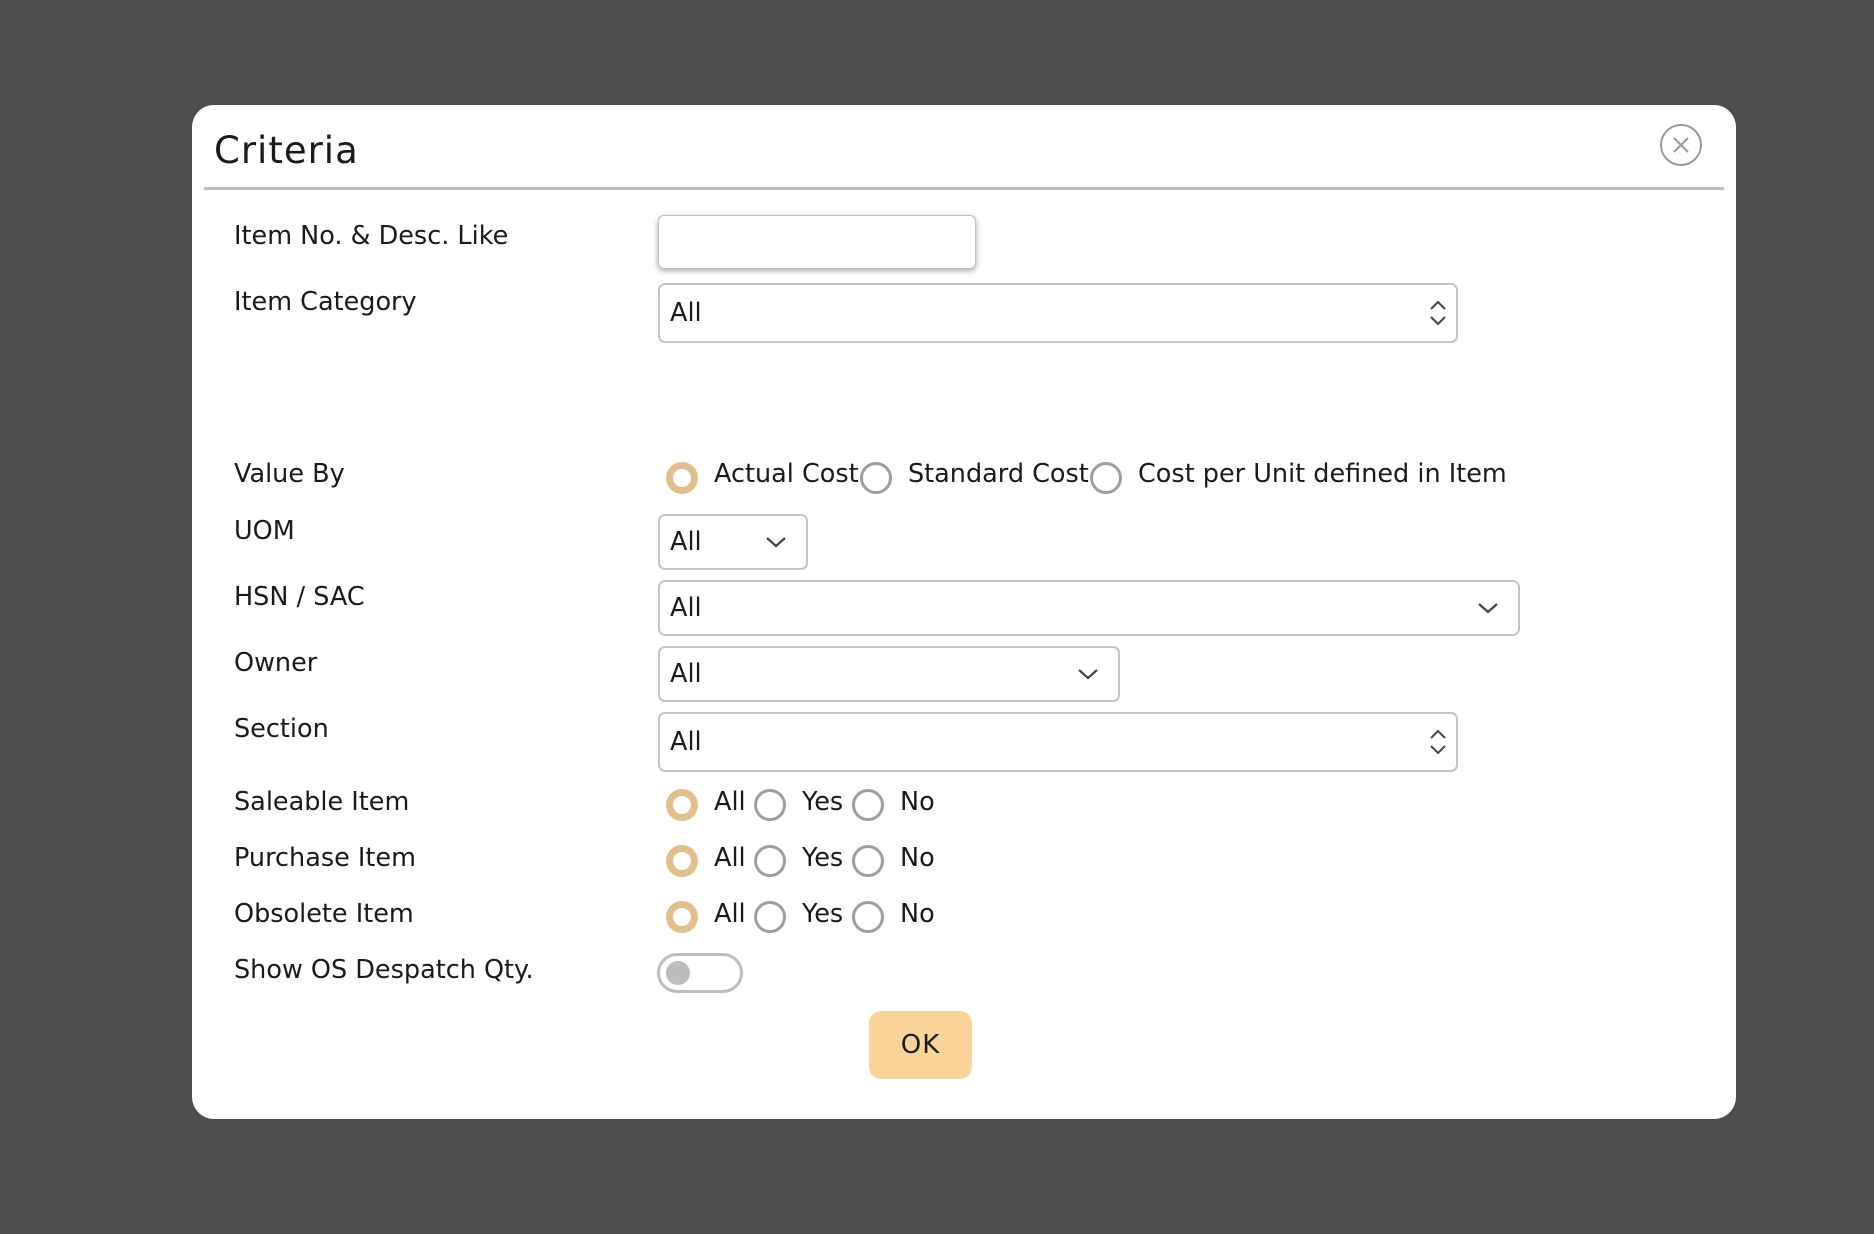 The image size is (1874, 1234). What do you see at coordinates (823, 914) in the screenshot?
I see `obsolete-yes-label: Yes` at bounding box center [823, 914].